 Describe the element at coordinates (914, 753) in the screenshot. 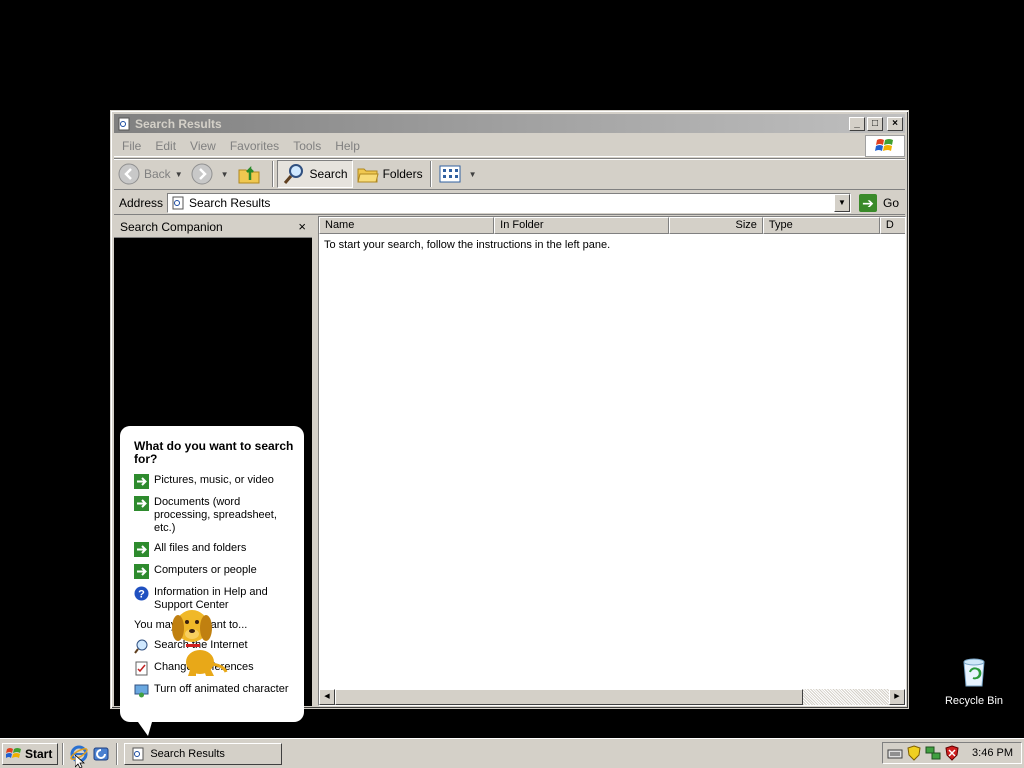

I see `security-shield-icon` at that location.